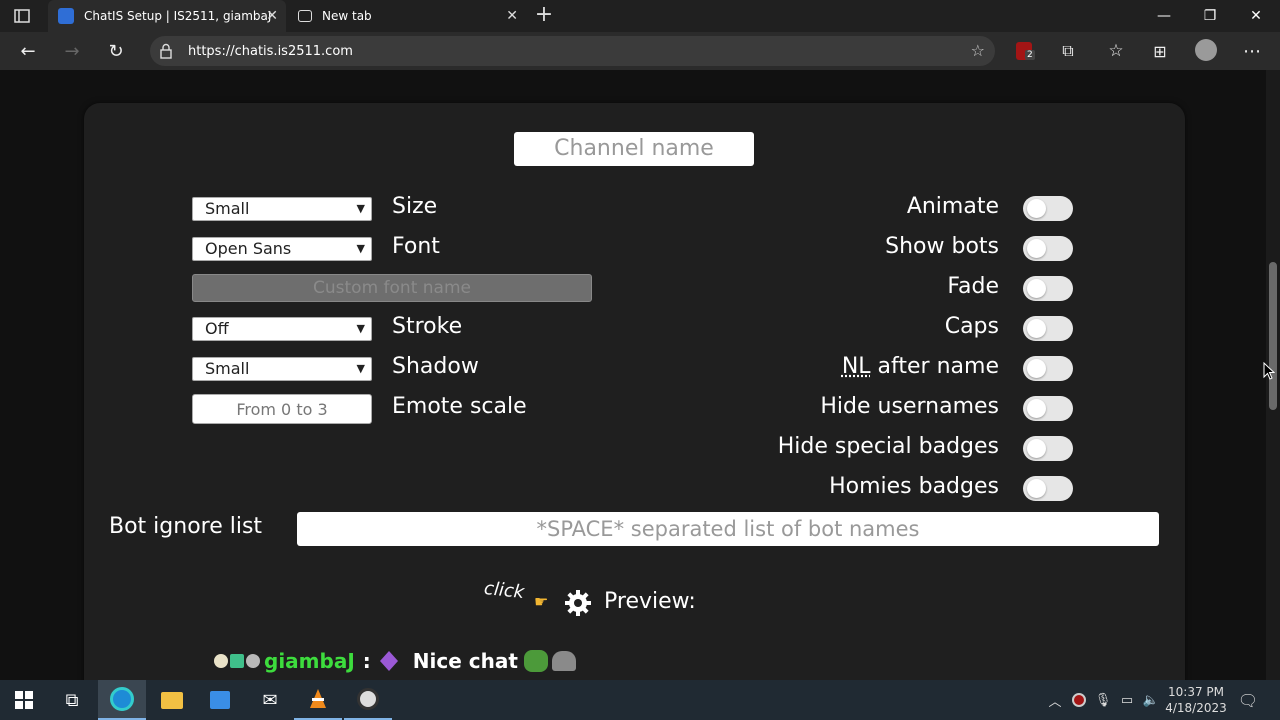 The width and height of the screenshot is (1280, 720). Describe the element at coordinates (572, 51) in the screenshot. I see `address-bar: https://chatis.is2511.com ☆` at that location.